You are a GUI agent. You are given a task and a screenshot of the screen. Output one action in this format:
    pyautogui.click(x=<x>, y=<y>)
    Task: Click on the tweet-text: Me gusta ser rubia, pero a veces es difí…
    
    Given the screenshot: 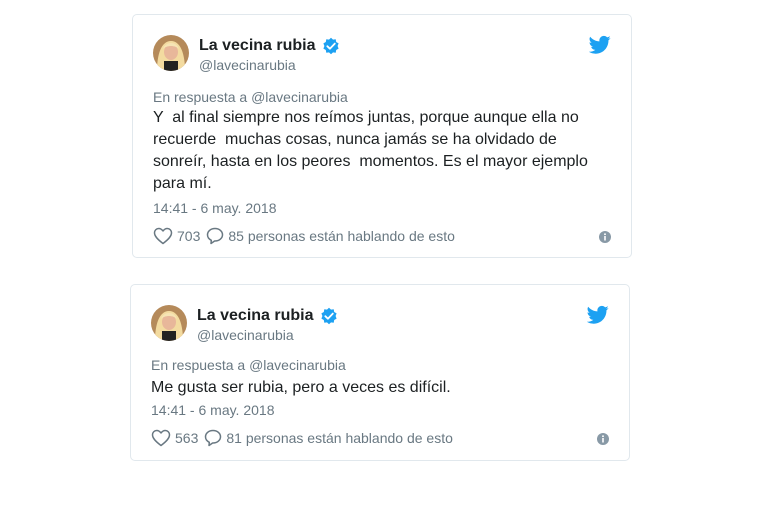 What is the action you would take?
    pyautogui.click(x=301, y=387)
    